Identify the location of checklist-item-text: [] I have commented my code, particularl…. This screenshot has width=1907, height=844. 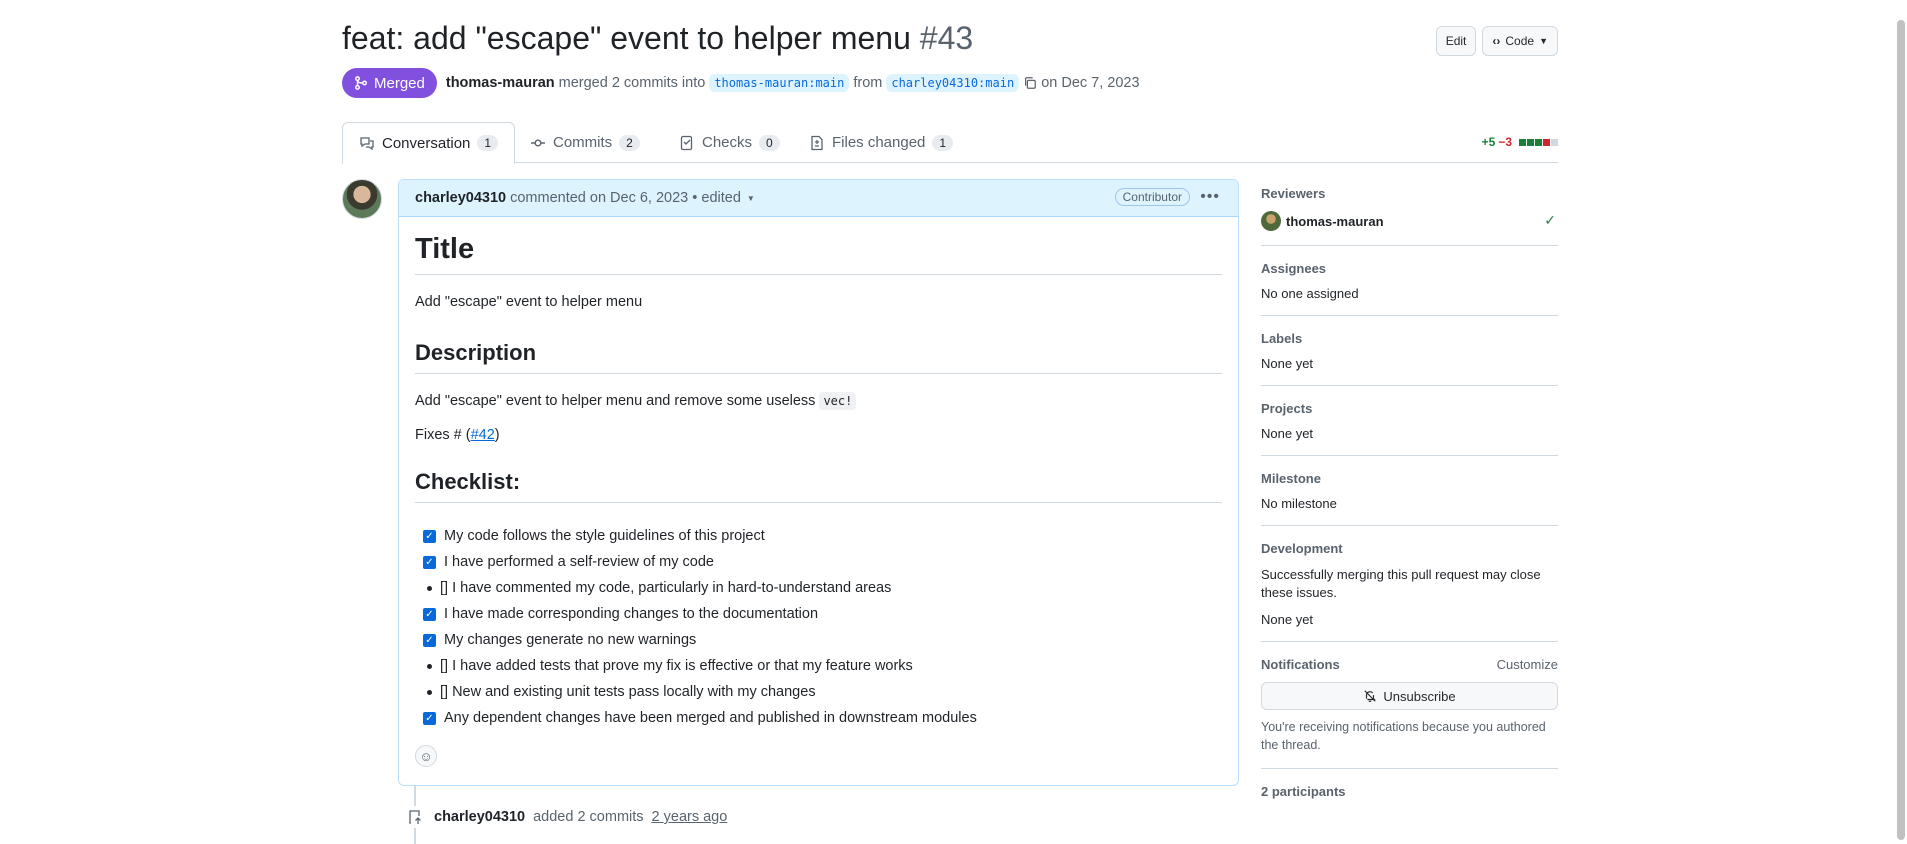
(666, 588).